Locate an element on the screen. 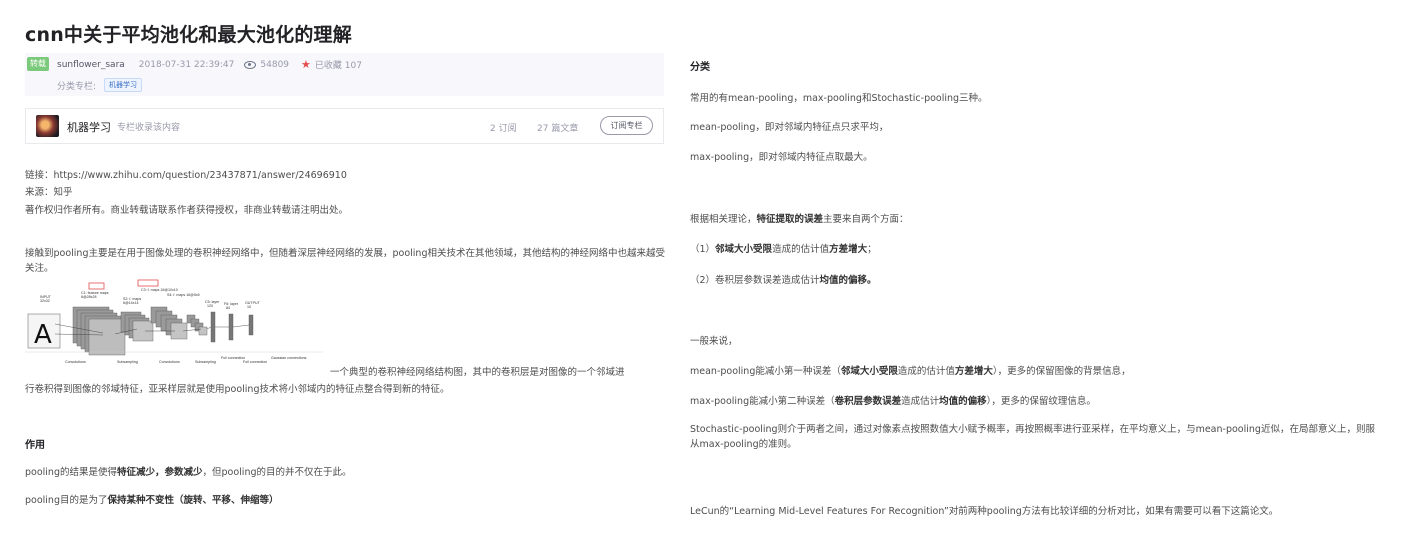  mean-pooling-def: mean-pooling，即对邻域内特征点只求平均， is located at coordinates (789, 127).